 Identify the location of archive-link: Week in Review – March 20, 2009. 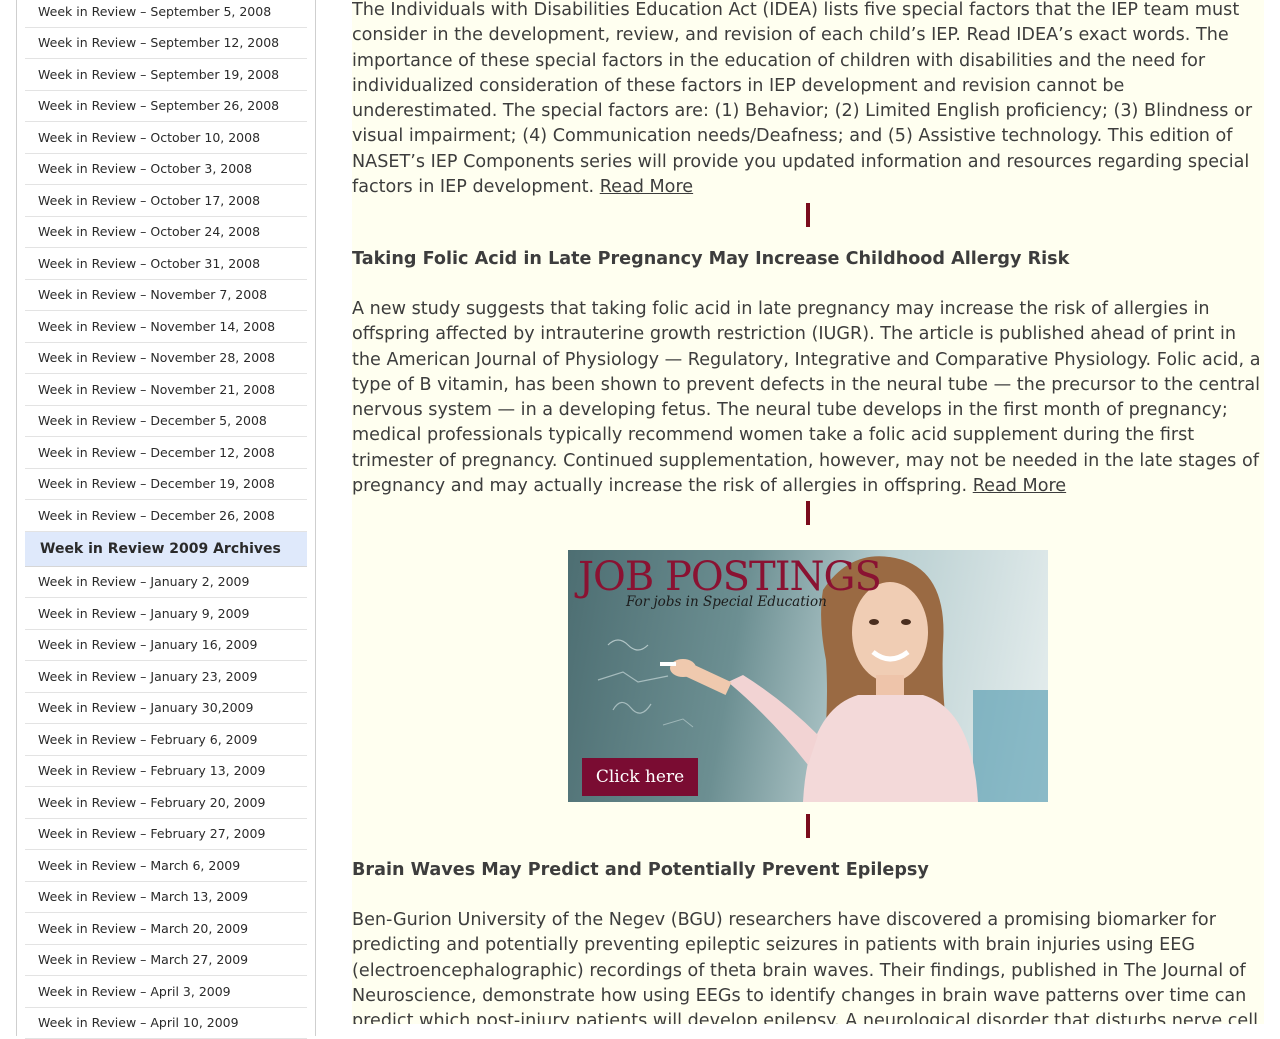
(166, 929).